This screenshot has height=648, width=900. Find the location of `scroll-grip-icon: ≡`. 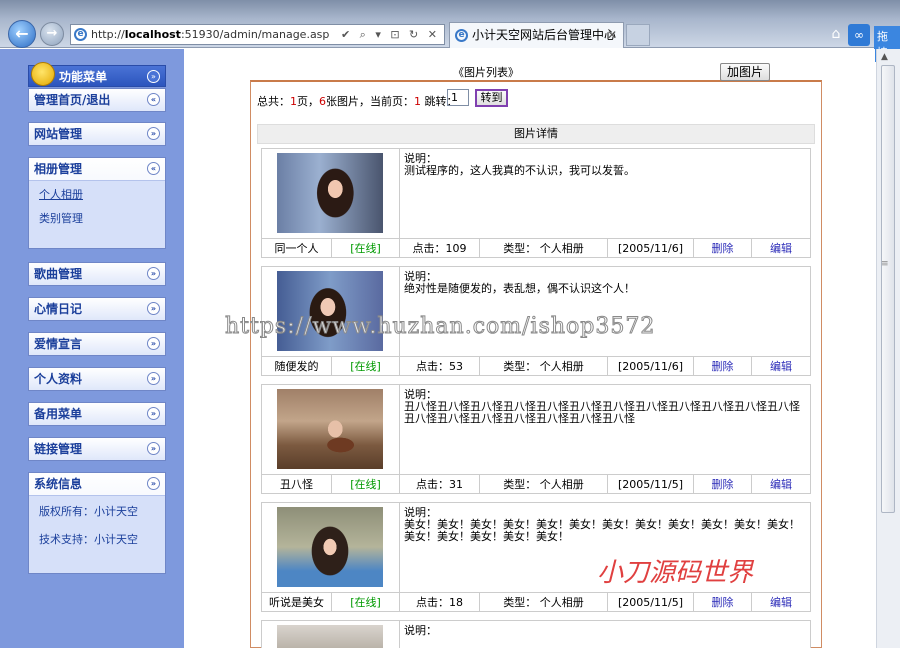

scroll-grip-icon: ≡ is located at coordinates (885, 264).